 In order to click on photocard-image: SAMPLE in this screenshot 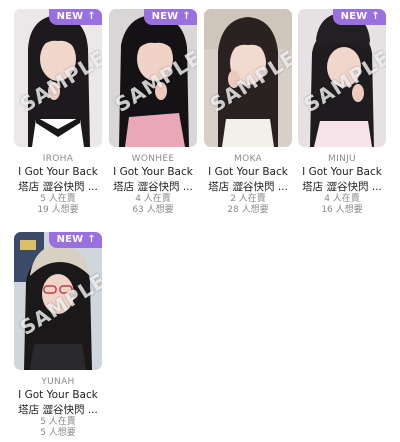, I will do `click(248, 78)`.